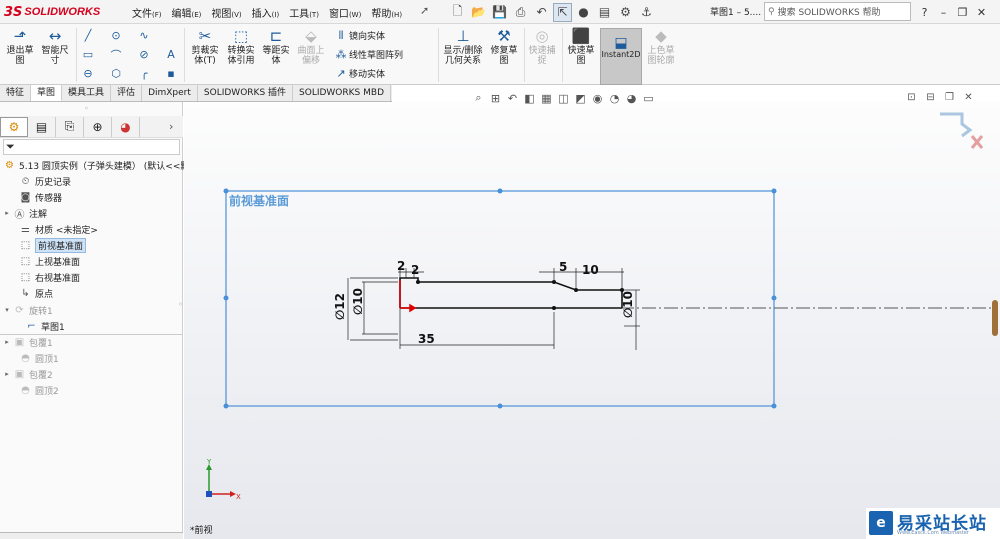  I want to click on restore-icon: ❐, so click(962, 12).